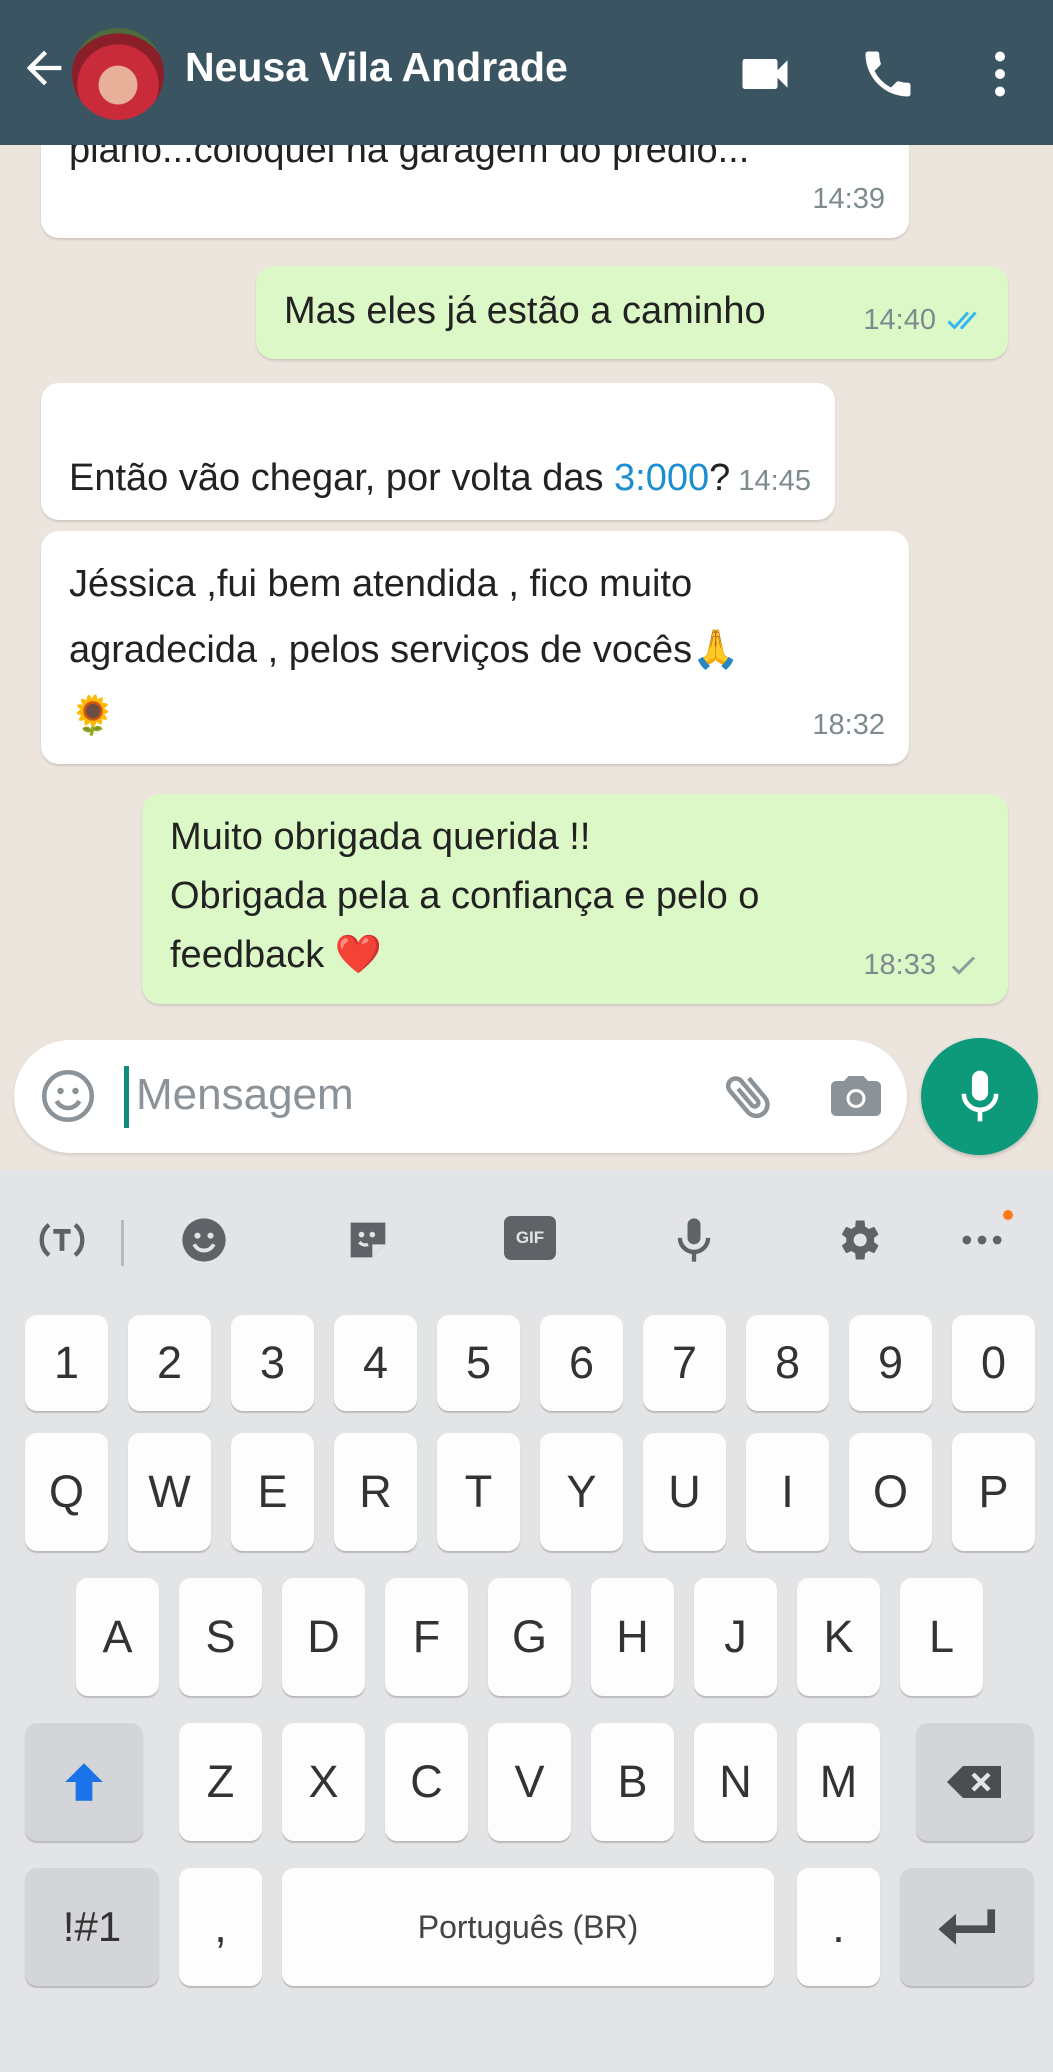 The height and width of the screenshot is (2072, 1053). Describe the element at coordinates (375, 1363) in the screenshot. I see `key-4: 4` at that location.